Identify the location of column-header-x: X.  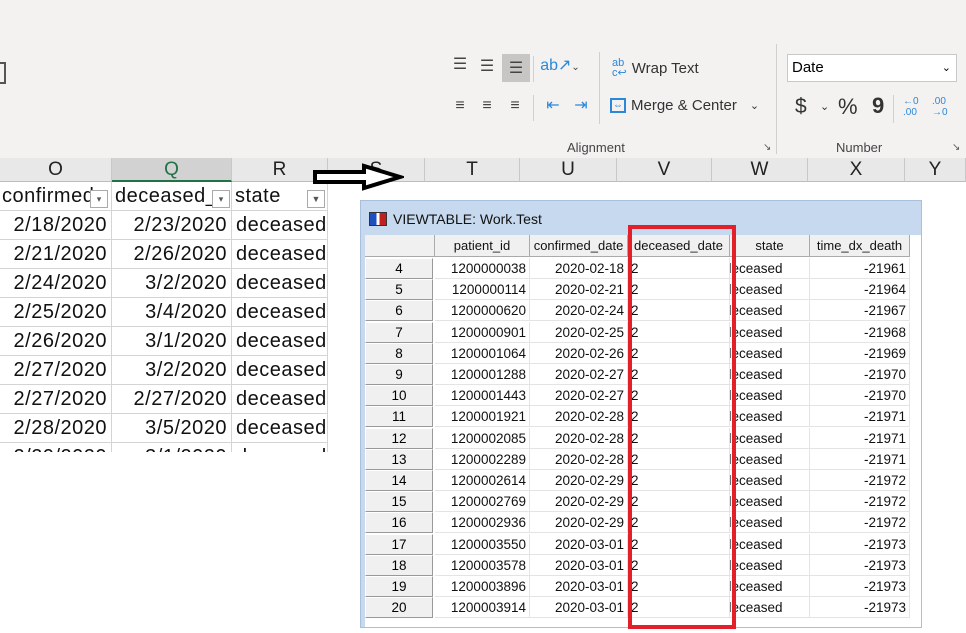
(856, 170).